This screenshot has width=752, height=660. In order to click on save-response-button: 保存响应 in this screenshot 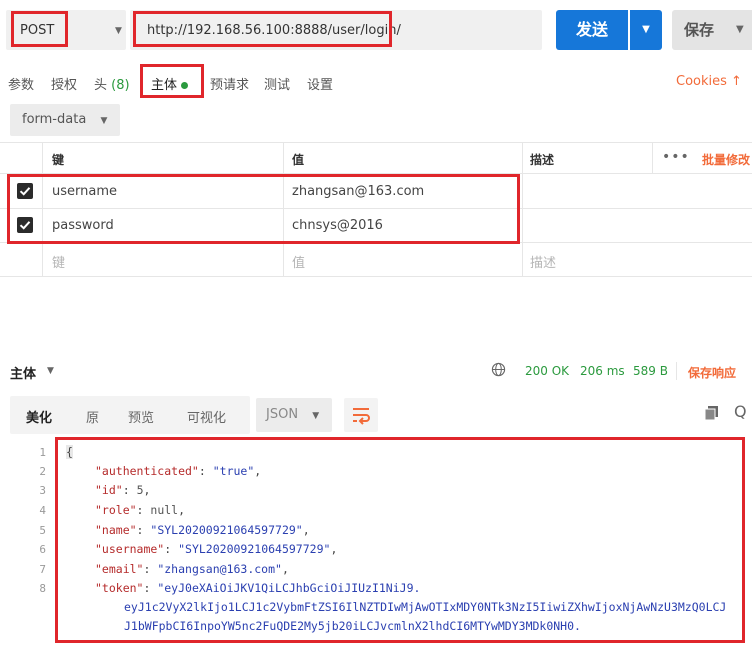, I will do `click(712, 372)`.